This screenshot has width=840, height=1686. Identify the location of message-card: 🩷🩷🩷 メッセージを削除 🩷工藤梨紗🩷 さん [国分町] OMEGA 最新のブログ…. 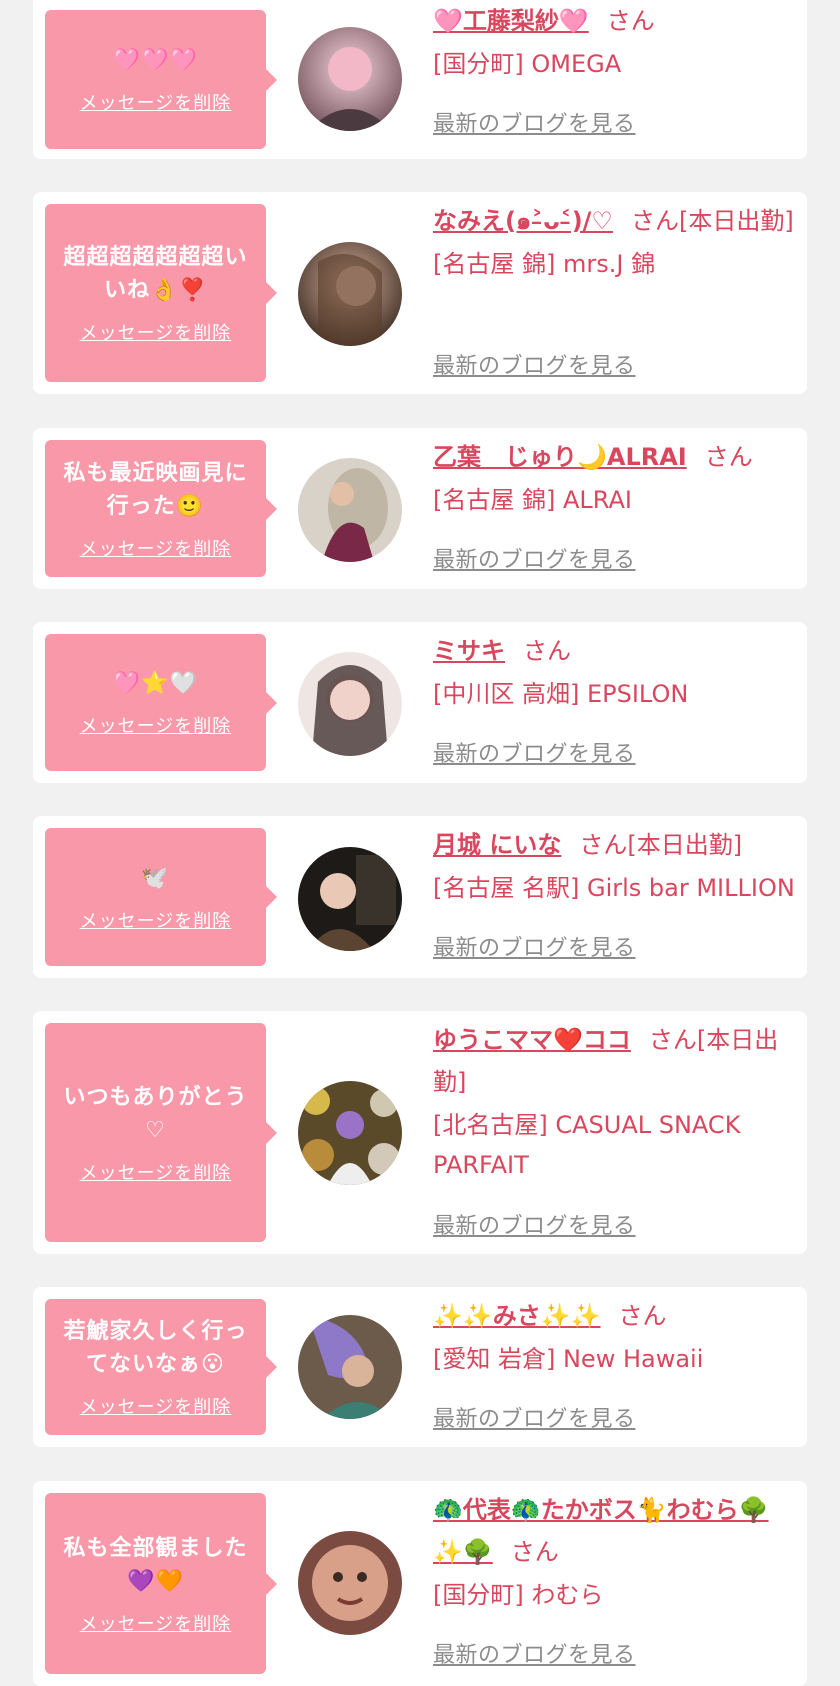
(420, 79).